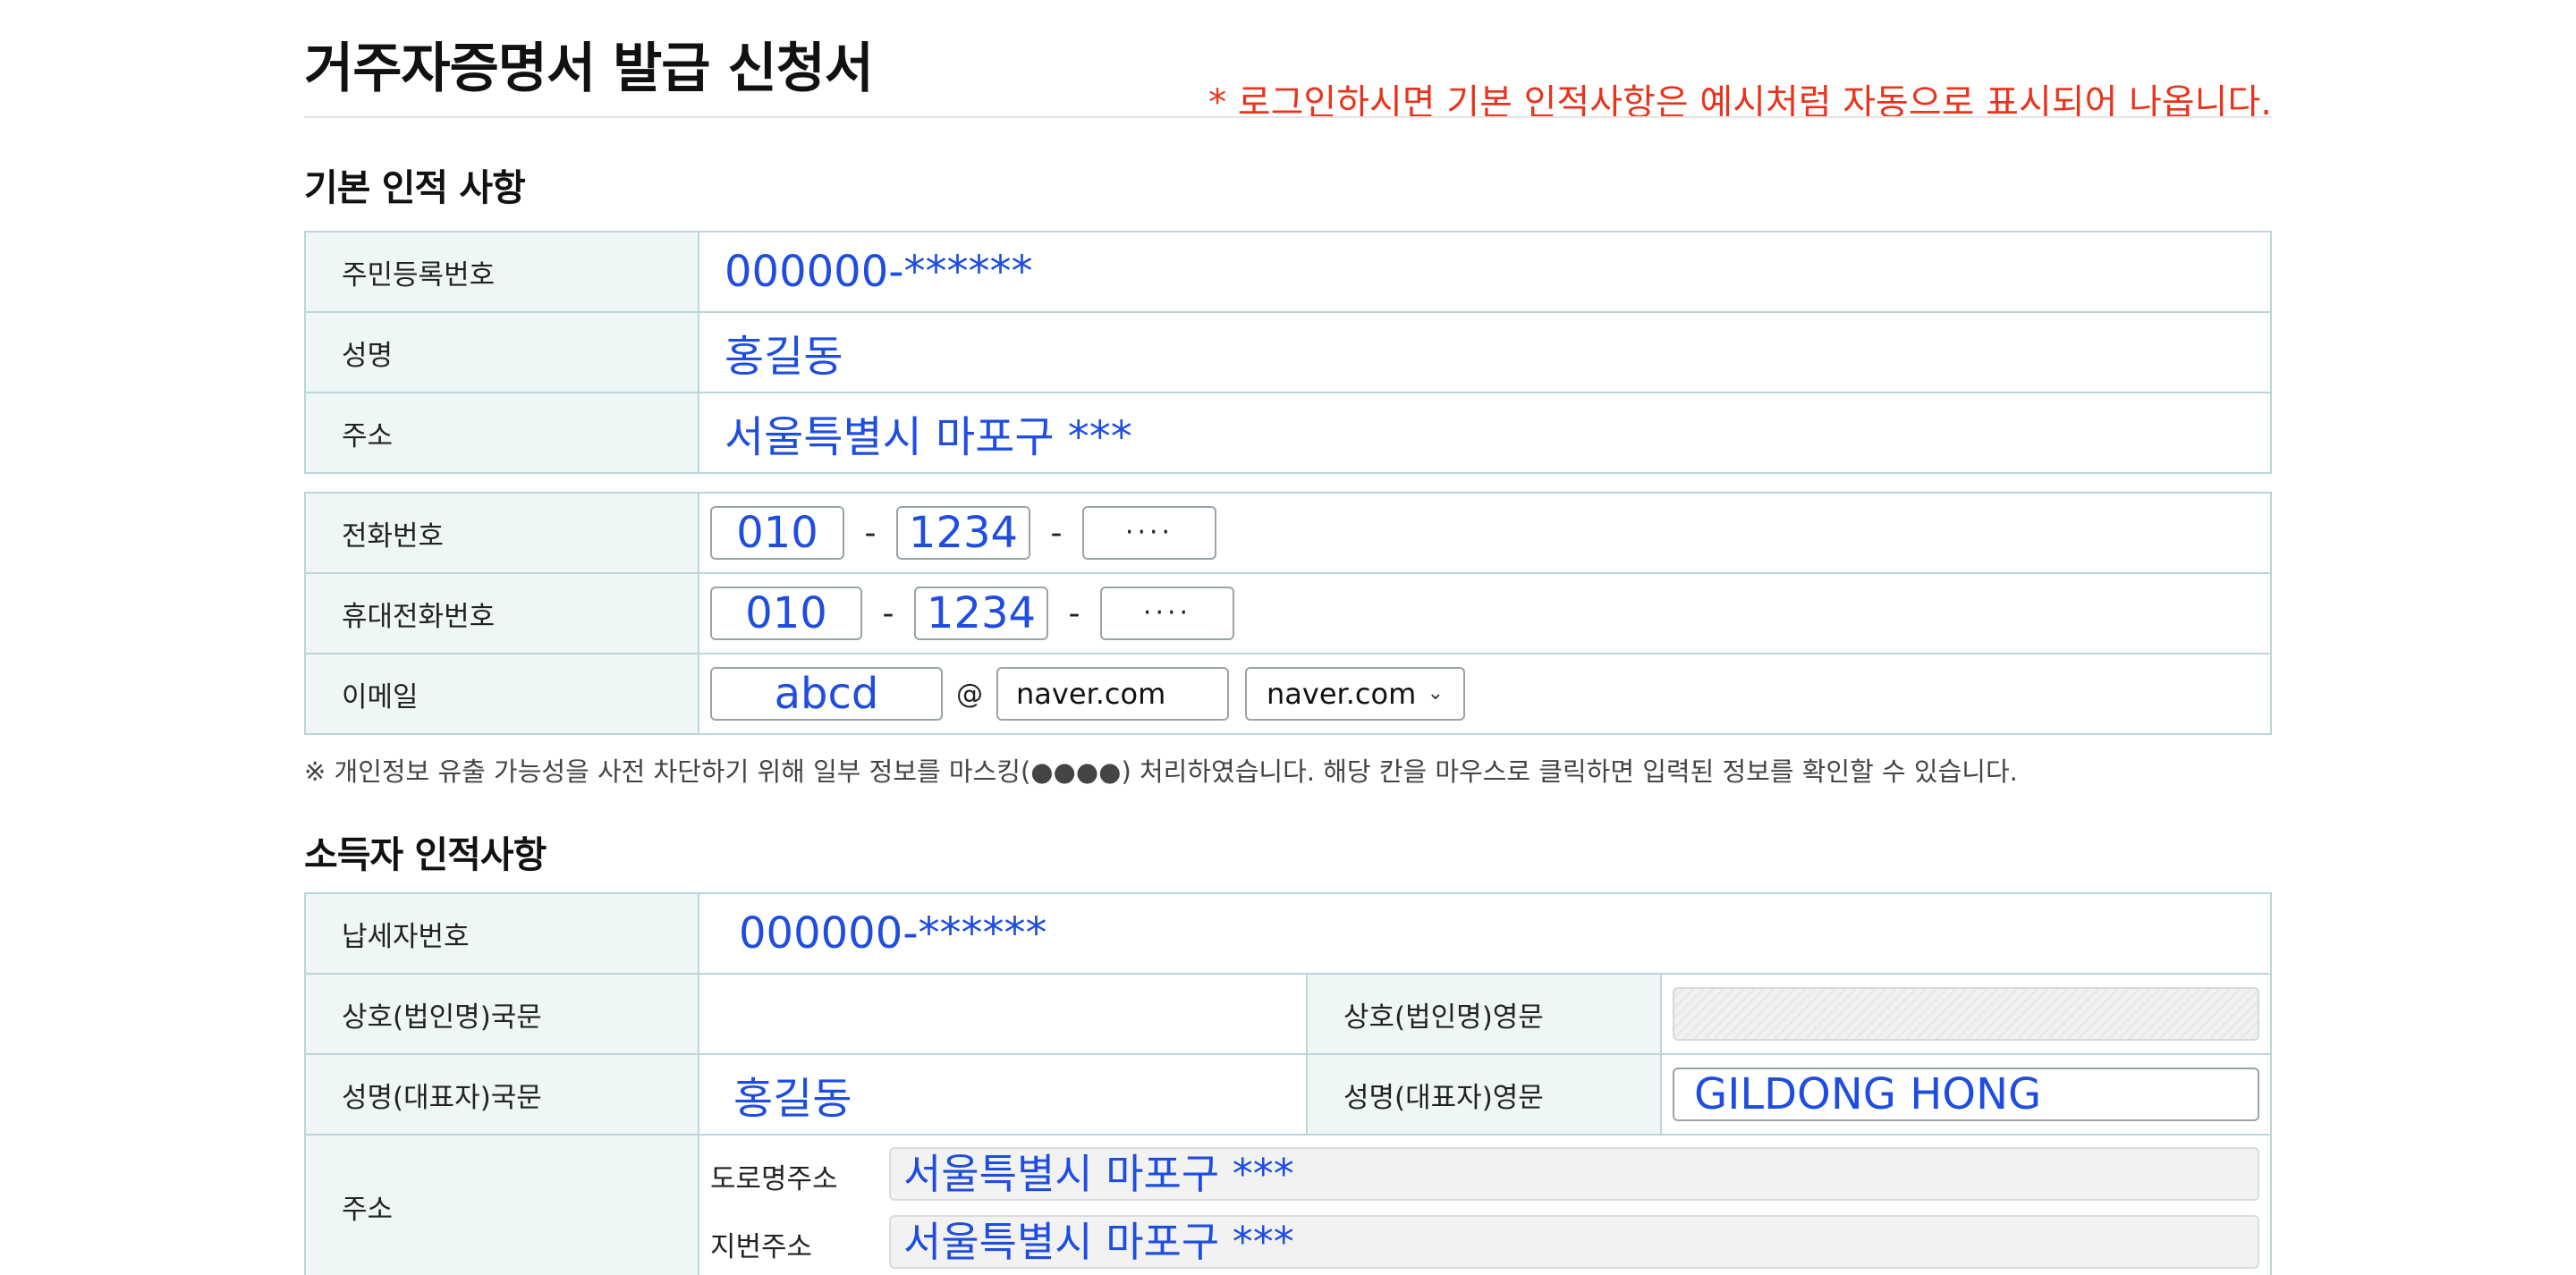 This screenshot has height=1275, width=2576. I want to click on road-address-input: 서울특별시 마포구 ***, so click(1574, 1174).